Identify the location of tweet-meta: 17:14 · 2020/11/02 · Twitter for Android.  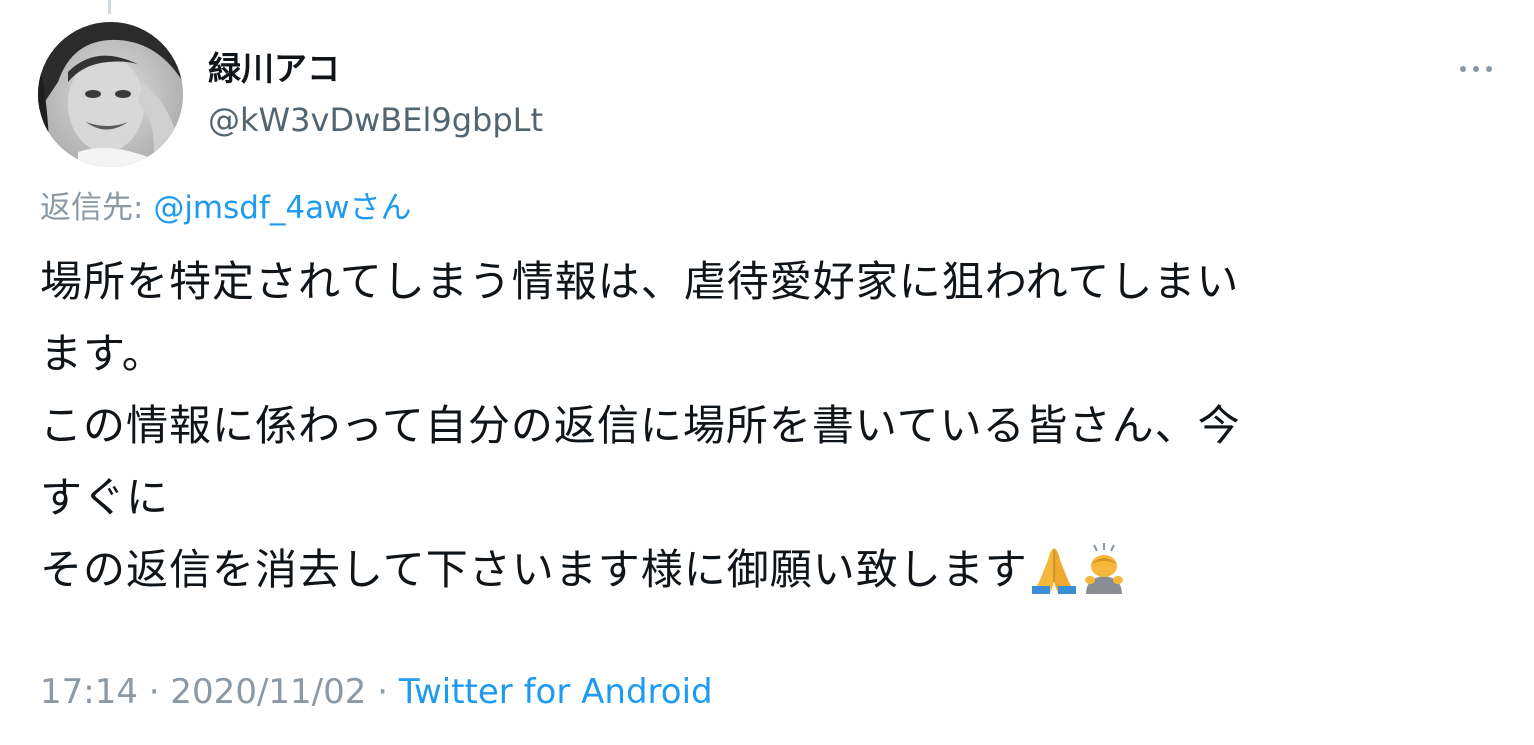
(376, 692).